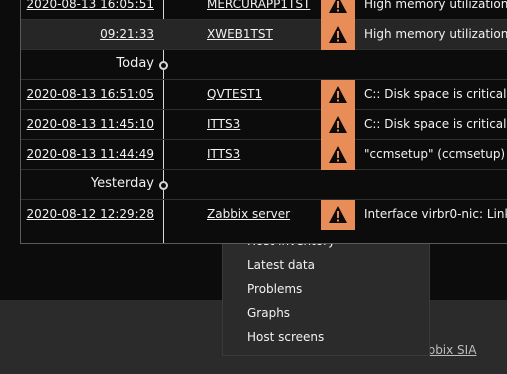  What do you see at coordinates (122, 183) in the screenshot?
I see `day-label: Yesterday` at bounding box center [122, 183].